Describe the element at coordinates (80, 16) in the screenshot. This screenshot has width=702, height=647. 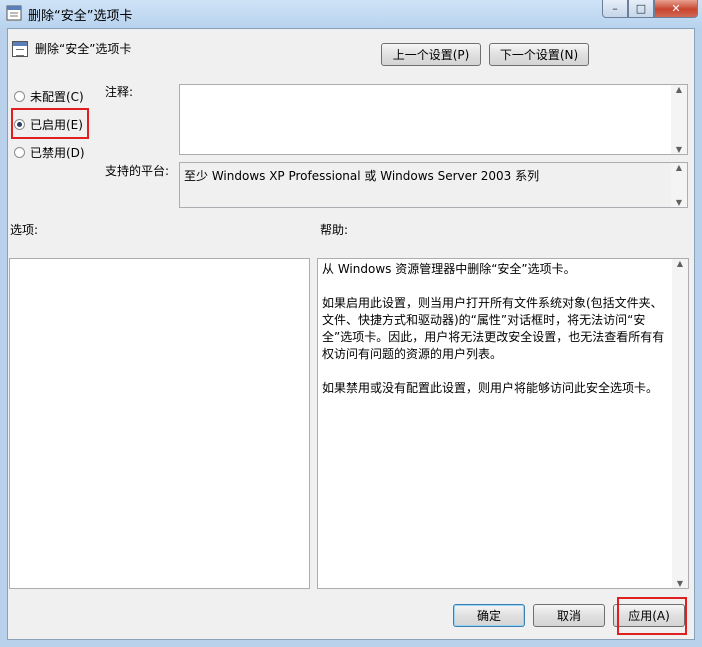
I see `window-title: 删除“安全”选项卡` at that location.